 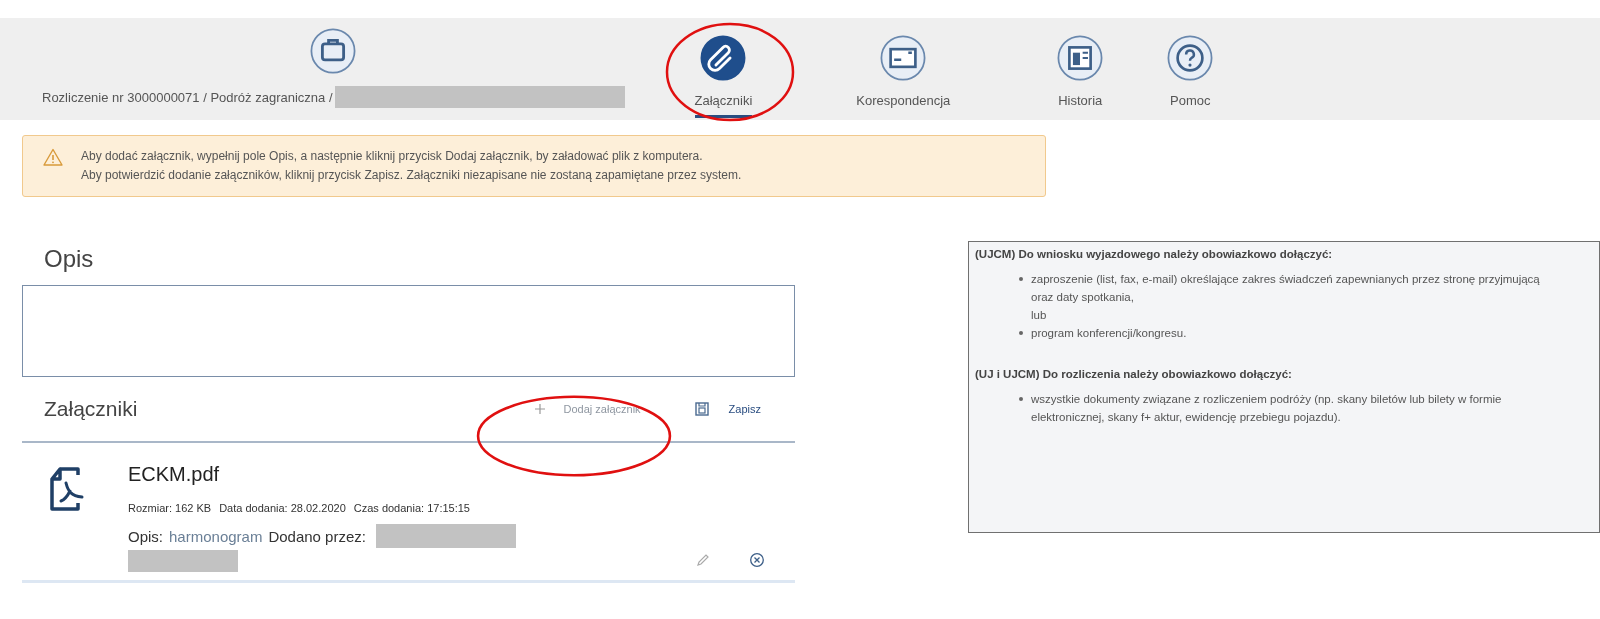 What do you see at coordinates (145, 536) in the screenshot?
I see `file-desc-label: Opis:` at bounding box center [145, 536].